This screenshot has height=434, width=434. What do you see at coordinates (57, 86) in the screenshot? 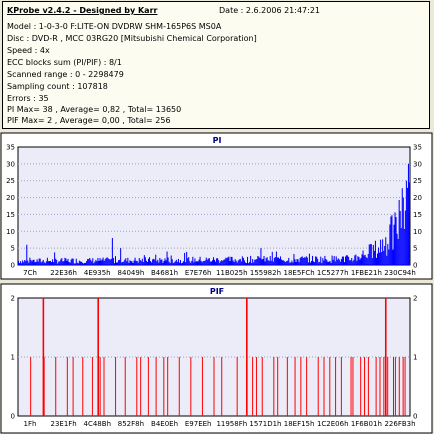
I see `sampling-count-line: Sampling count : 107818` at bounding box center [57, 86].